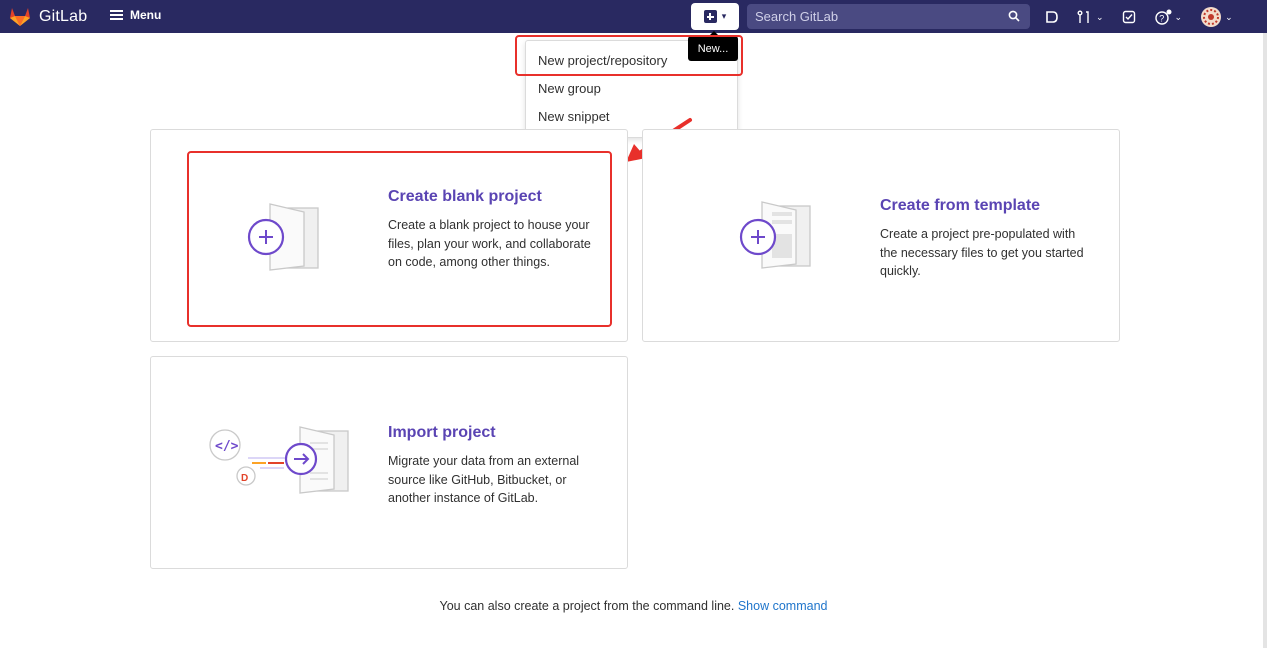 The height and width of the screenshot is (648, 1267). What do you see at coordinates (1139, 17) in the screenshot?
I see `navbar-icons: ⌄ ? ⌄ ⌄` at bounding box center [1139, 17].